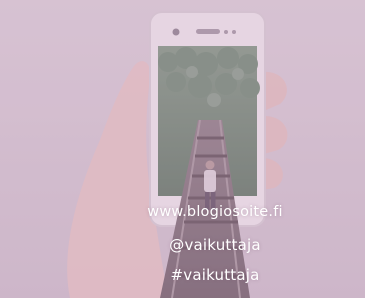 This screenshot has height=298, width=365. I want to click on hashtag-text: #vaikuttaja, so click(215, 275).